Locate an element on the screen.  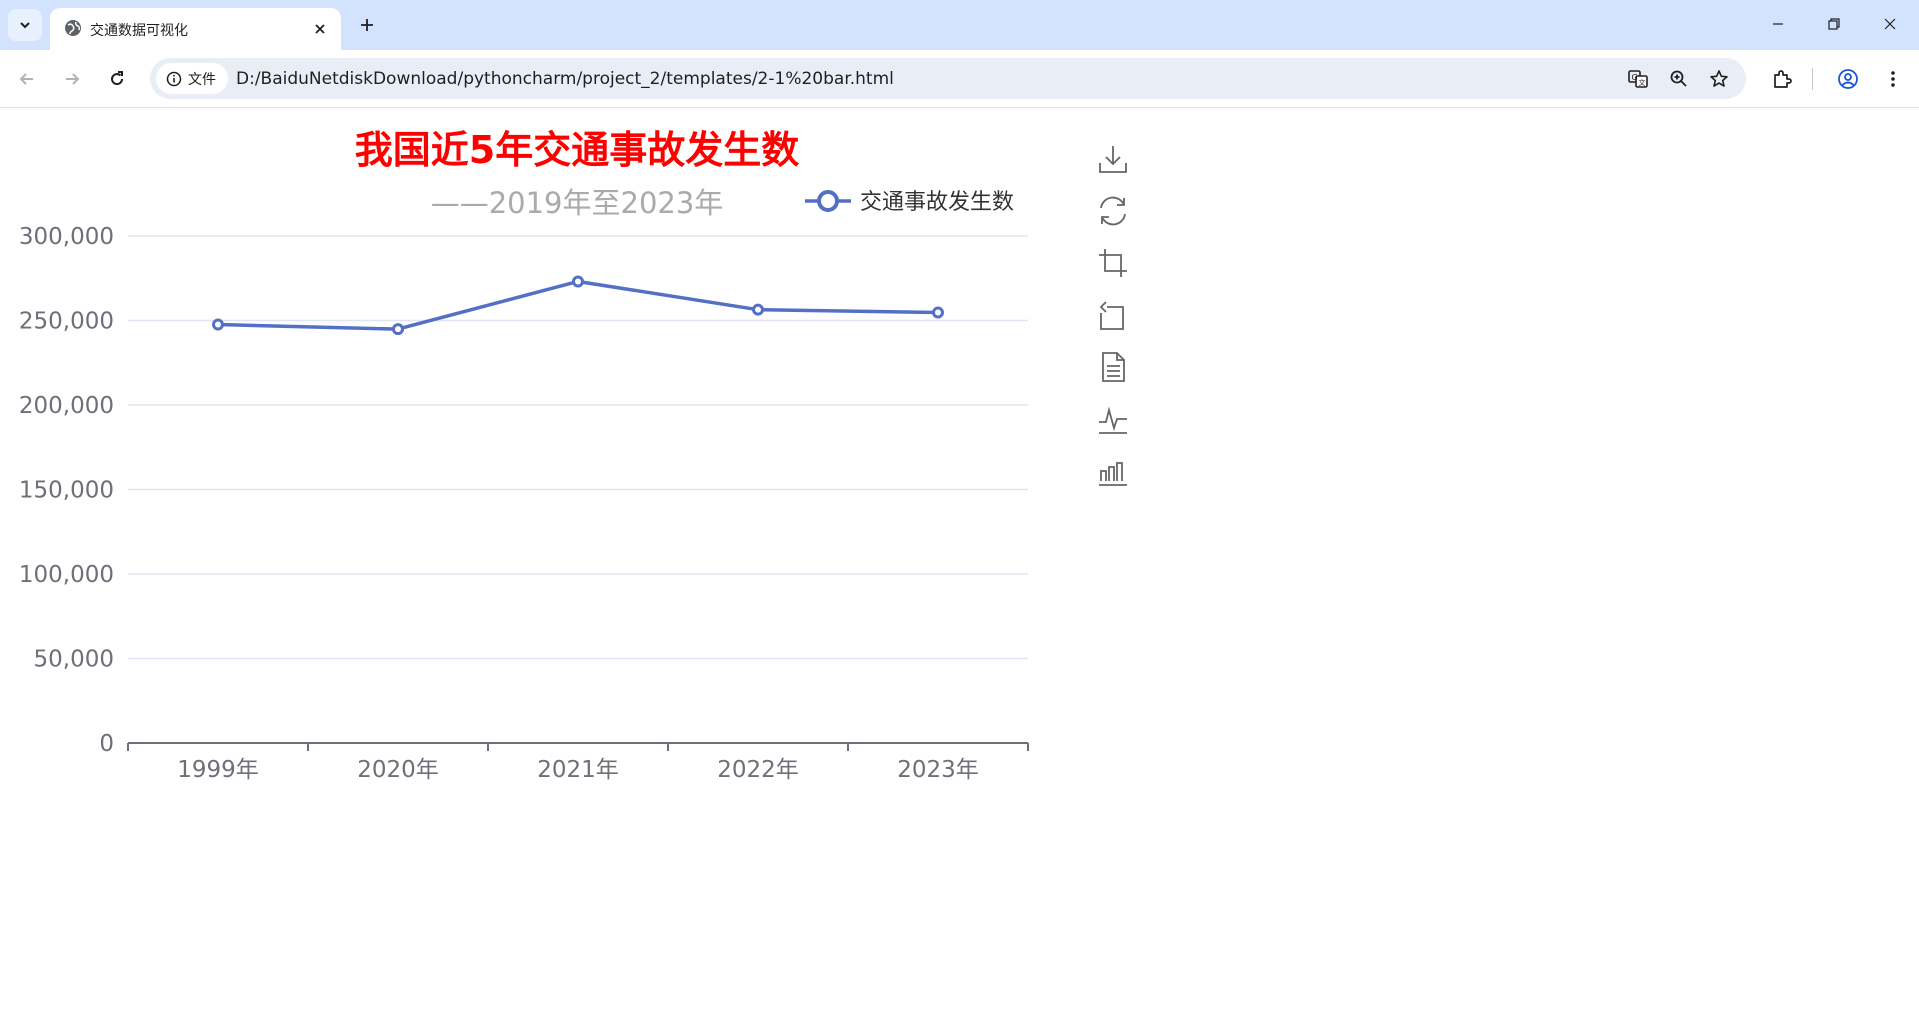
bookmark-button is located at coordinates (1719, 79).